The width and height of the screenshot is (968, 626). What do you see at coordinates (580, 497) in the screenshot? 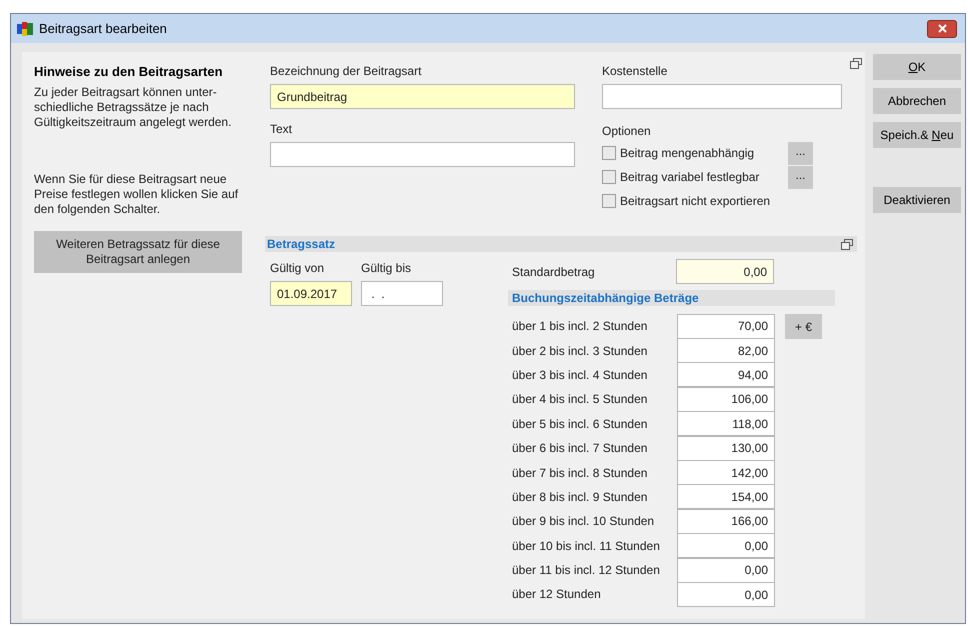
I see `rate-label: über 8 bis incl. 9 Stunden` at bounding box center [580, 497].